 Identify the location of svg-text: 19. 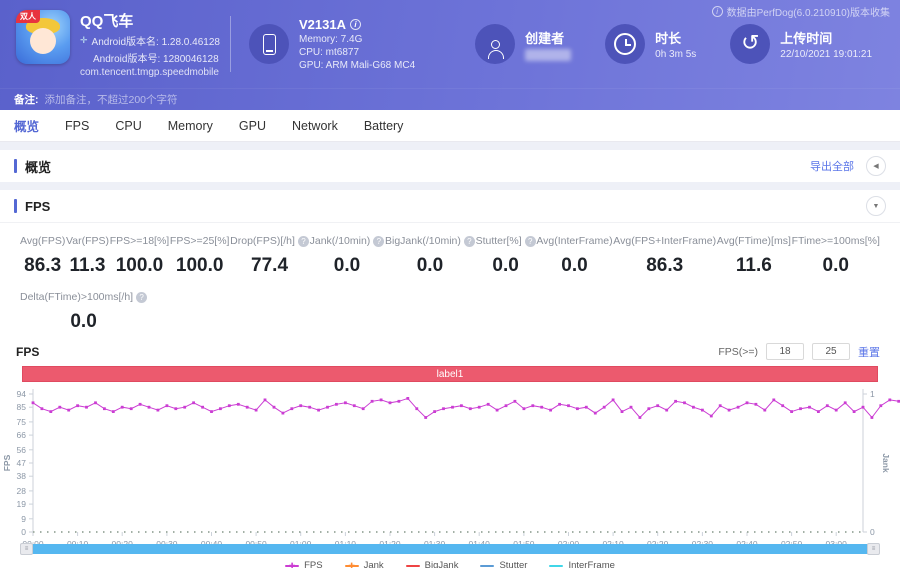
(22, 504).